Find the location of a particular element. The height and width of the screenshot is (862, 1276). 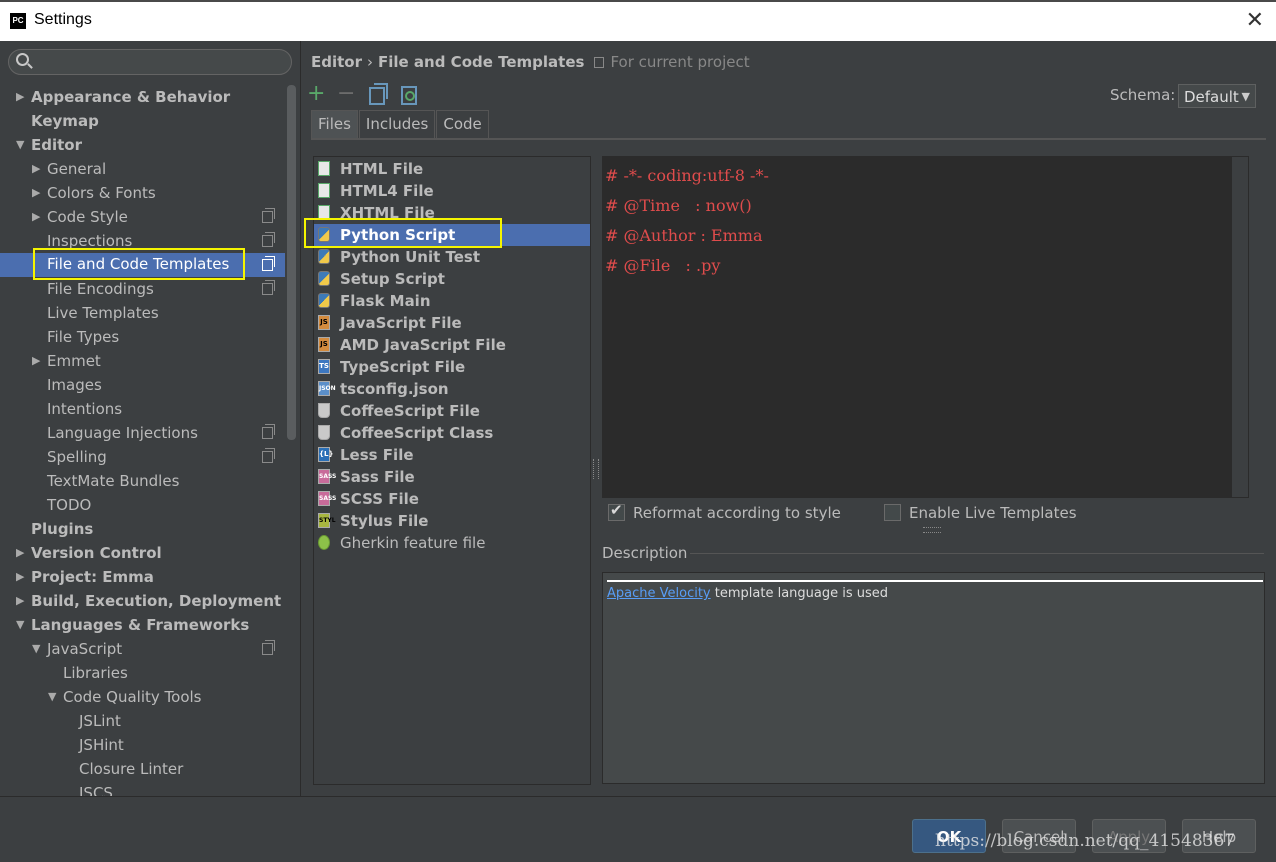

sidebar-item-label: Languages & Frameworks is located at coordinates (140, 625).